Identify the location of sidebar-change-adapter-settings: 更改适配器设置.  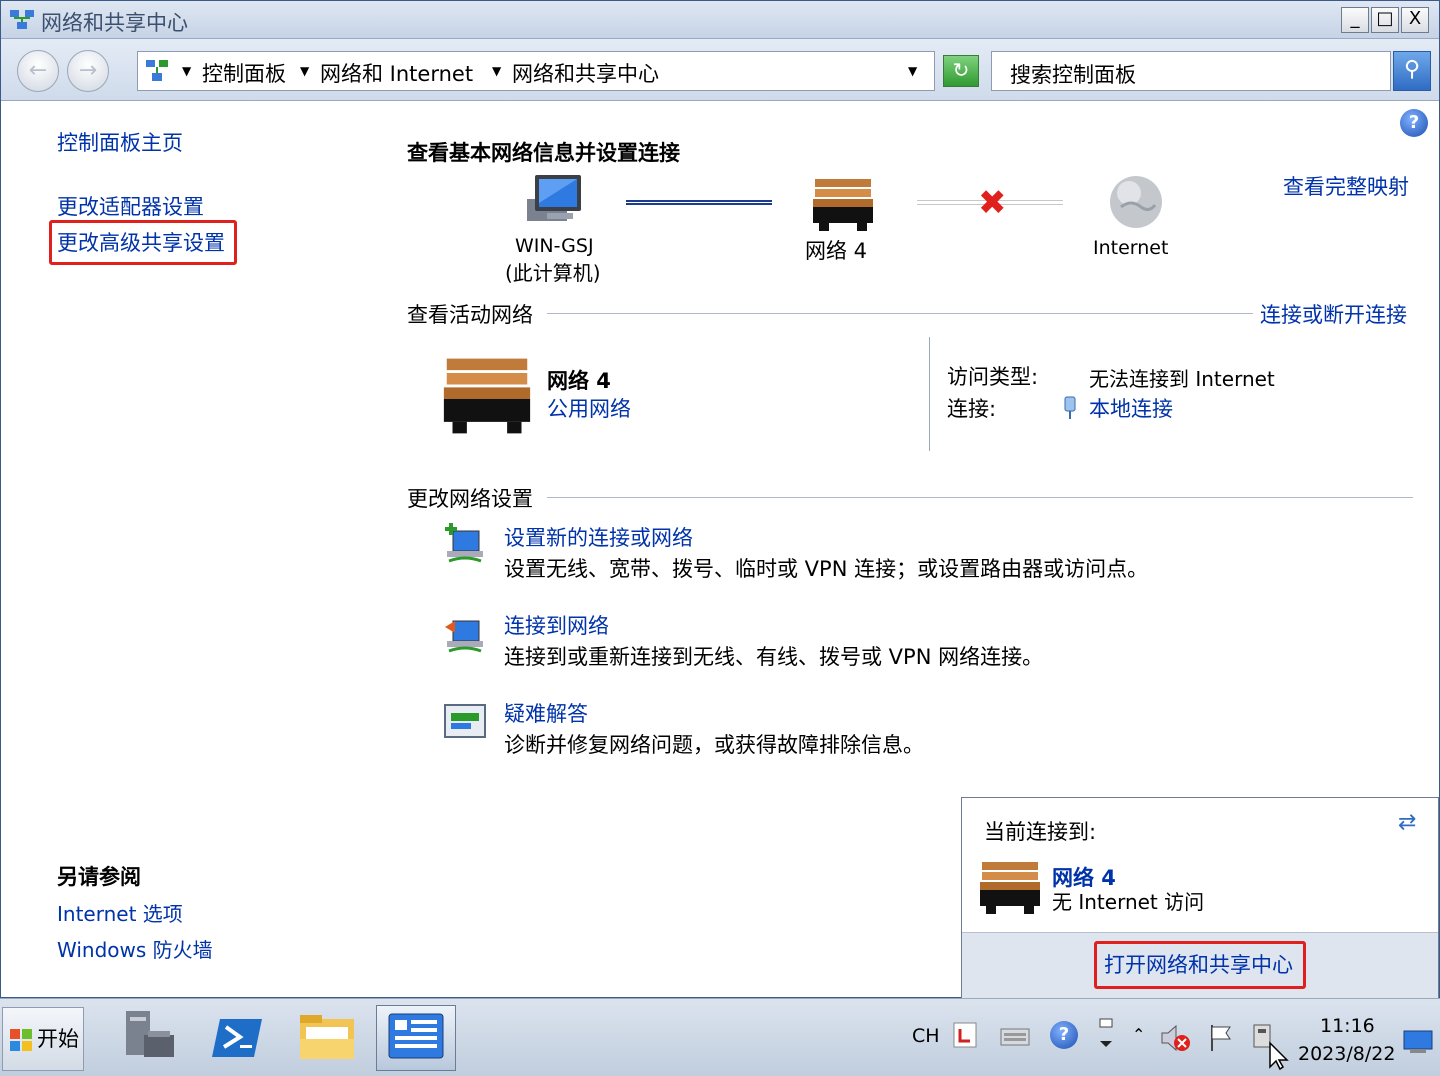
(130, 206).